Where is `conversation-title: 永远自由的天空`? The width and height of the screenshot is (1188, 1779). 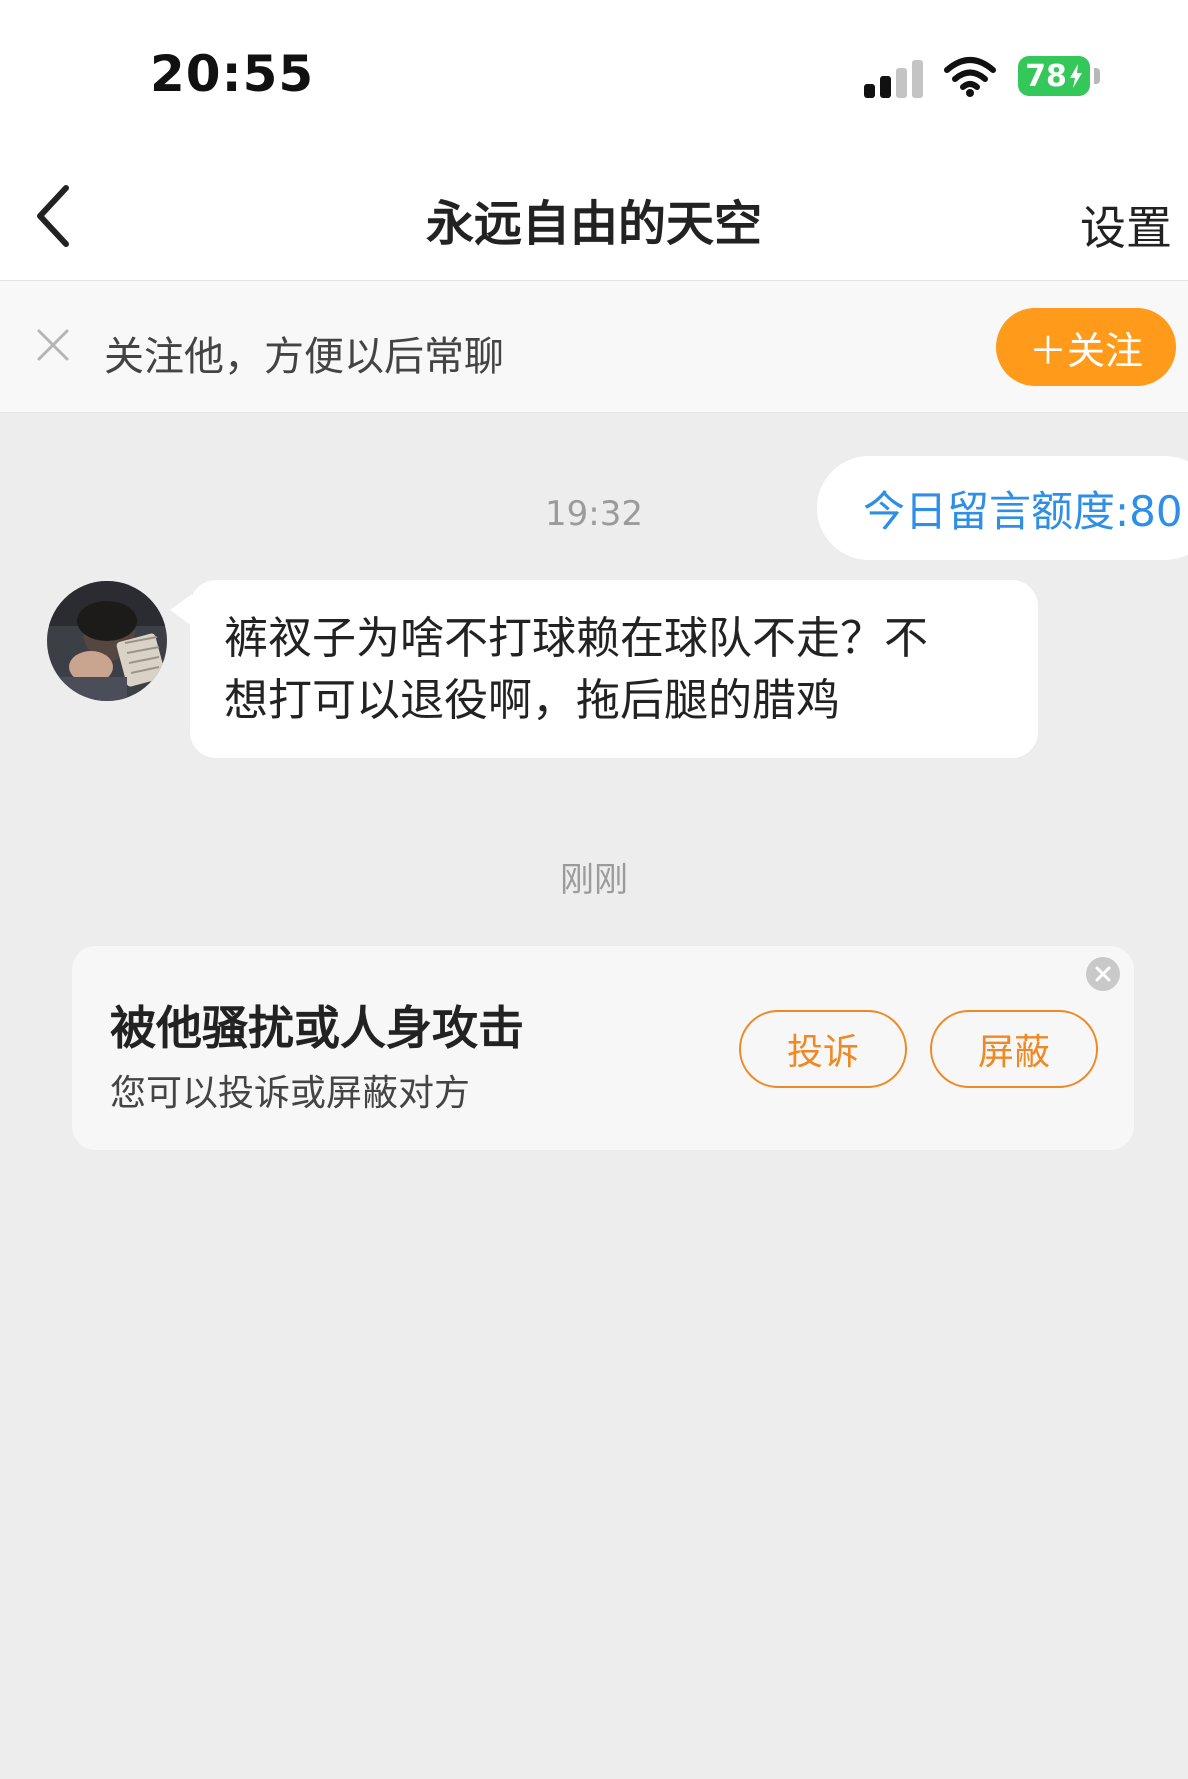
conversation-title: 永远自由的天空 is located at coordinates (593, 224).